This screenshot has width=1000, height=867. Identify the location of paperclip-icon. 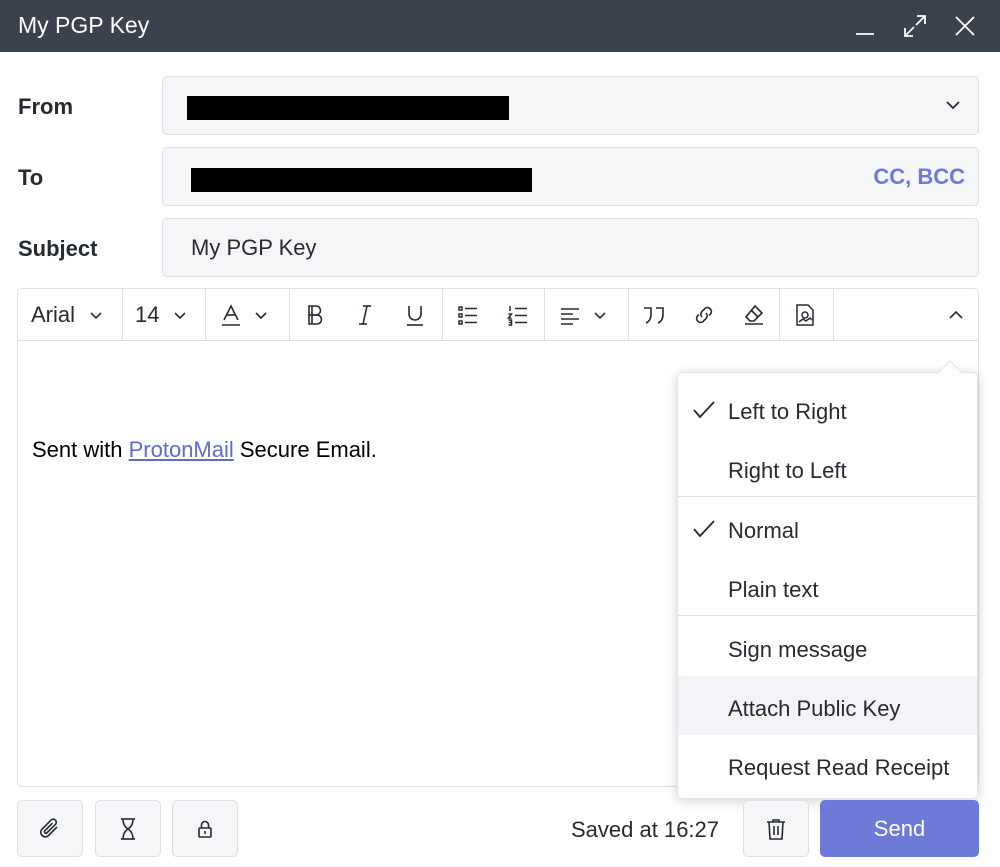
(48, 827).